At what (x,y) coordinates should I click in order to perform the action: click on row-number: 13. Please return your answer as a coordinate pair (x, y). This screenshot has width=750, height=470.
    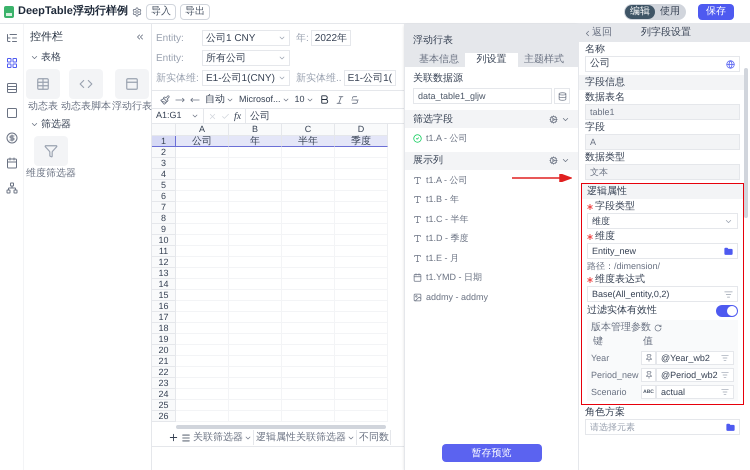
    Looking at the image, I should click on (164, 273).